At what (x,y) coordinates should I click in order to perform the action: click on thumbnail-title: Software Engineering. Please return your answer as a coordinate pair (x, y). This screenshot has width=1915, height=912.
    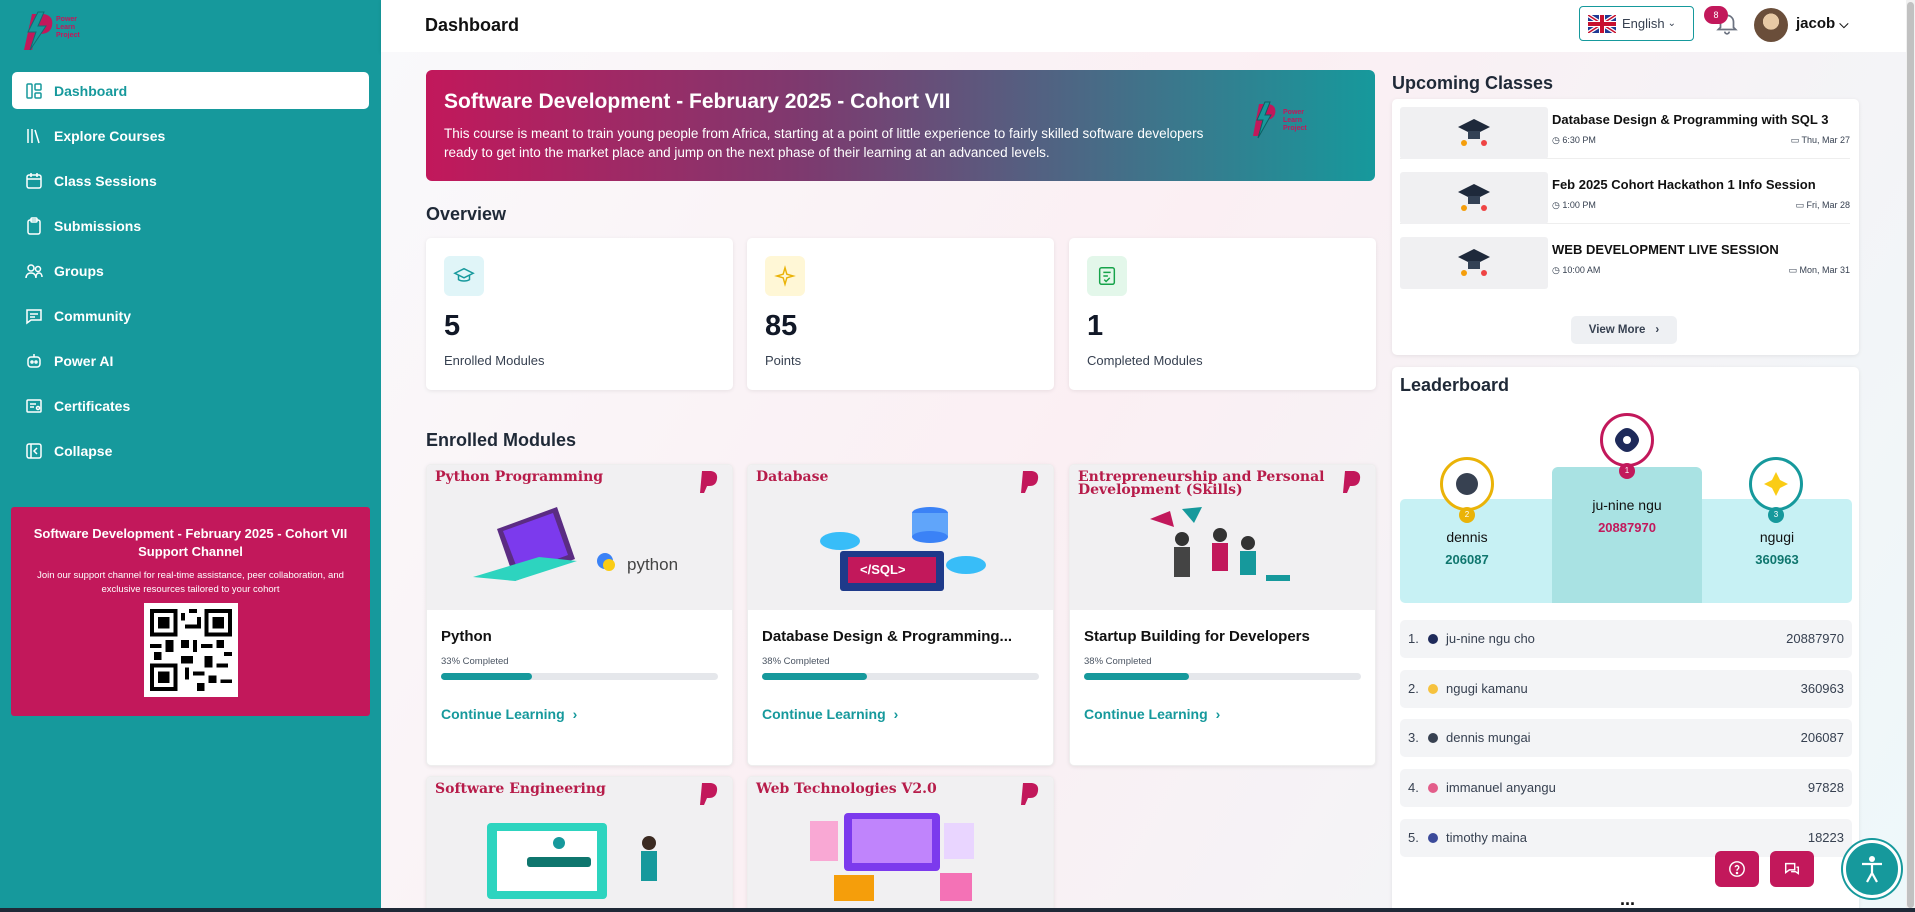
    Looking at the image, I should click on (520, 789).